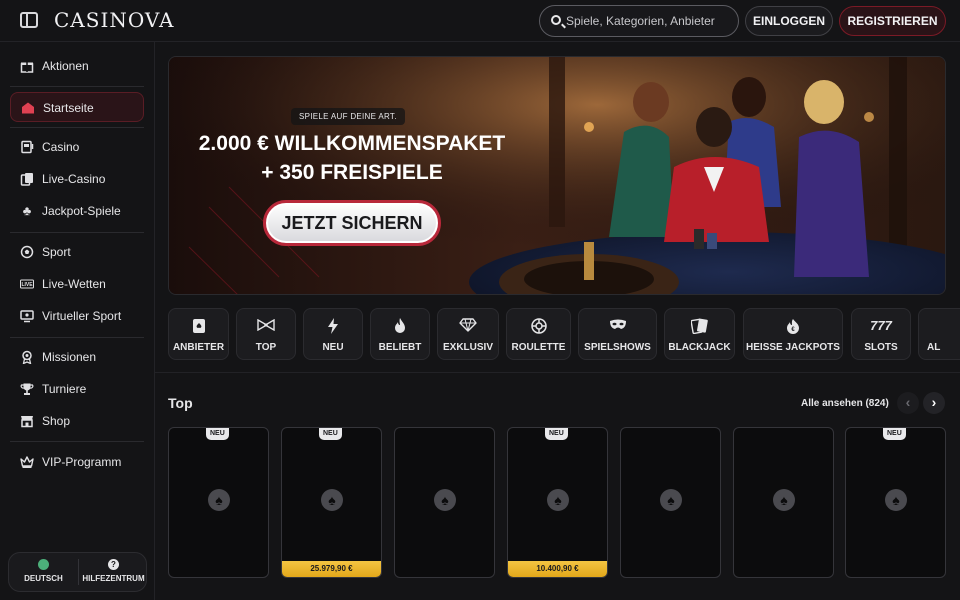 Image resolution: width=960 pixels, height=600 pixels. What do you see at coordinates (43, 572) in the screenshot?
I see `language-button: DEUTSCH` at bounding box center [43, 572].